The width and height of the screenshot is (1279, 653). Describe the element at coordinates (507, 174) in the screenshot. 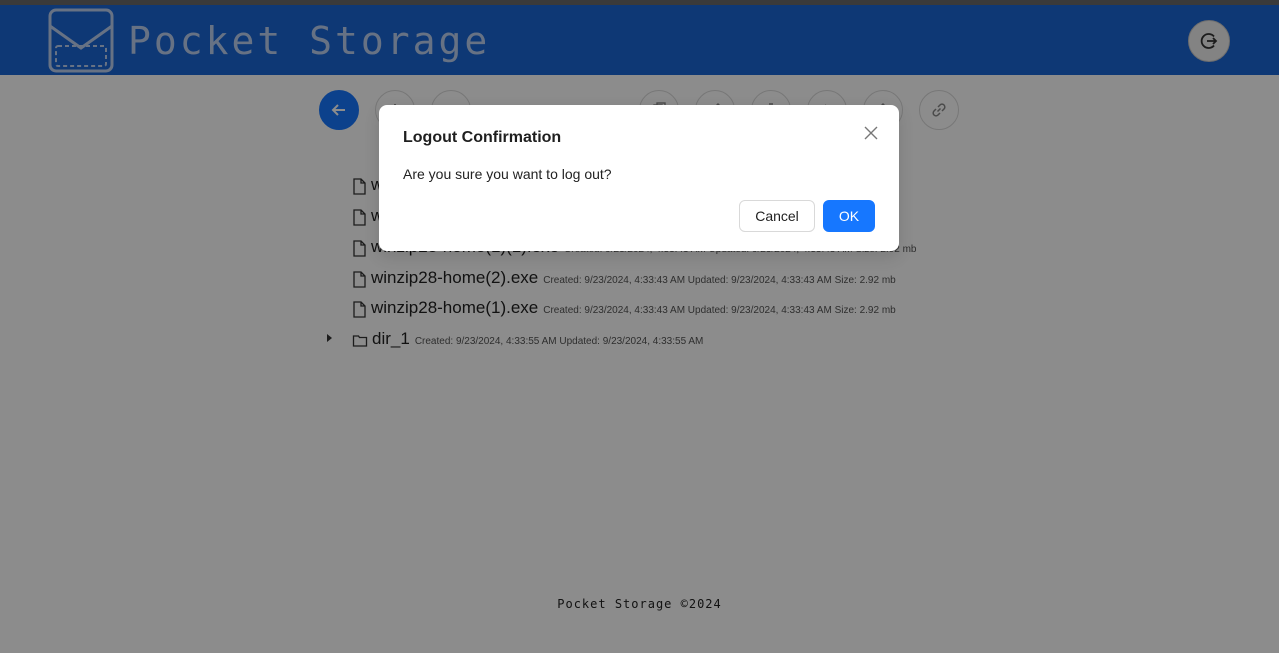

I see `dialog-message: Are you sure you want to log out?` at that location.